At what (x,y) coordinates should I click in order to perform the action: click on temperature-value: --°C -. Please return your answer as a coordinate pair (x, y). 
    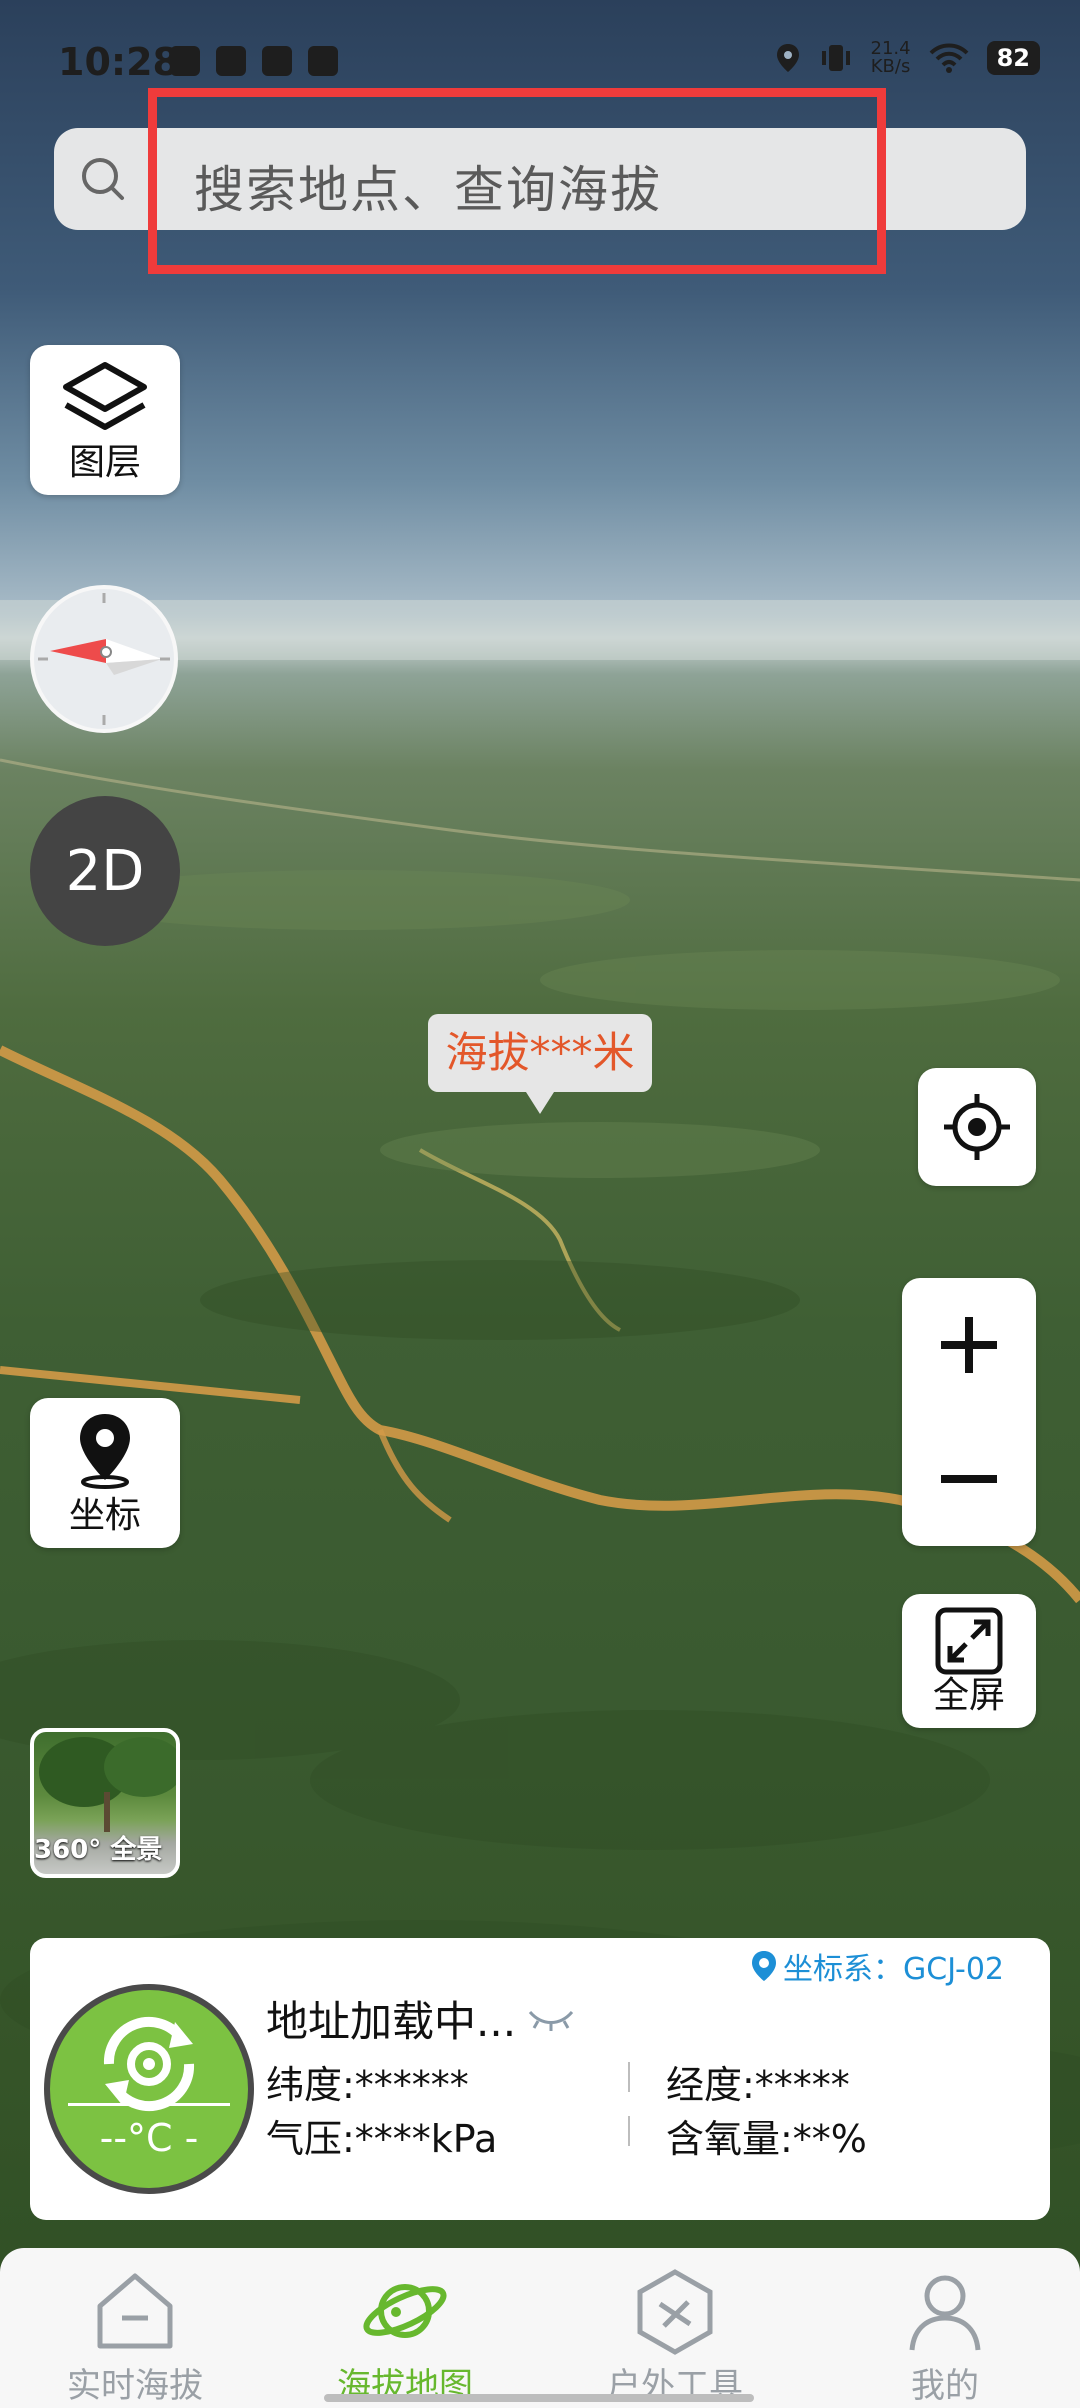
    Looking at the image, I should click on (149, 2138).